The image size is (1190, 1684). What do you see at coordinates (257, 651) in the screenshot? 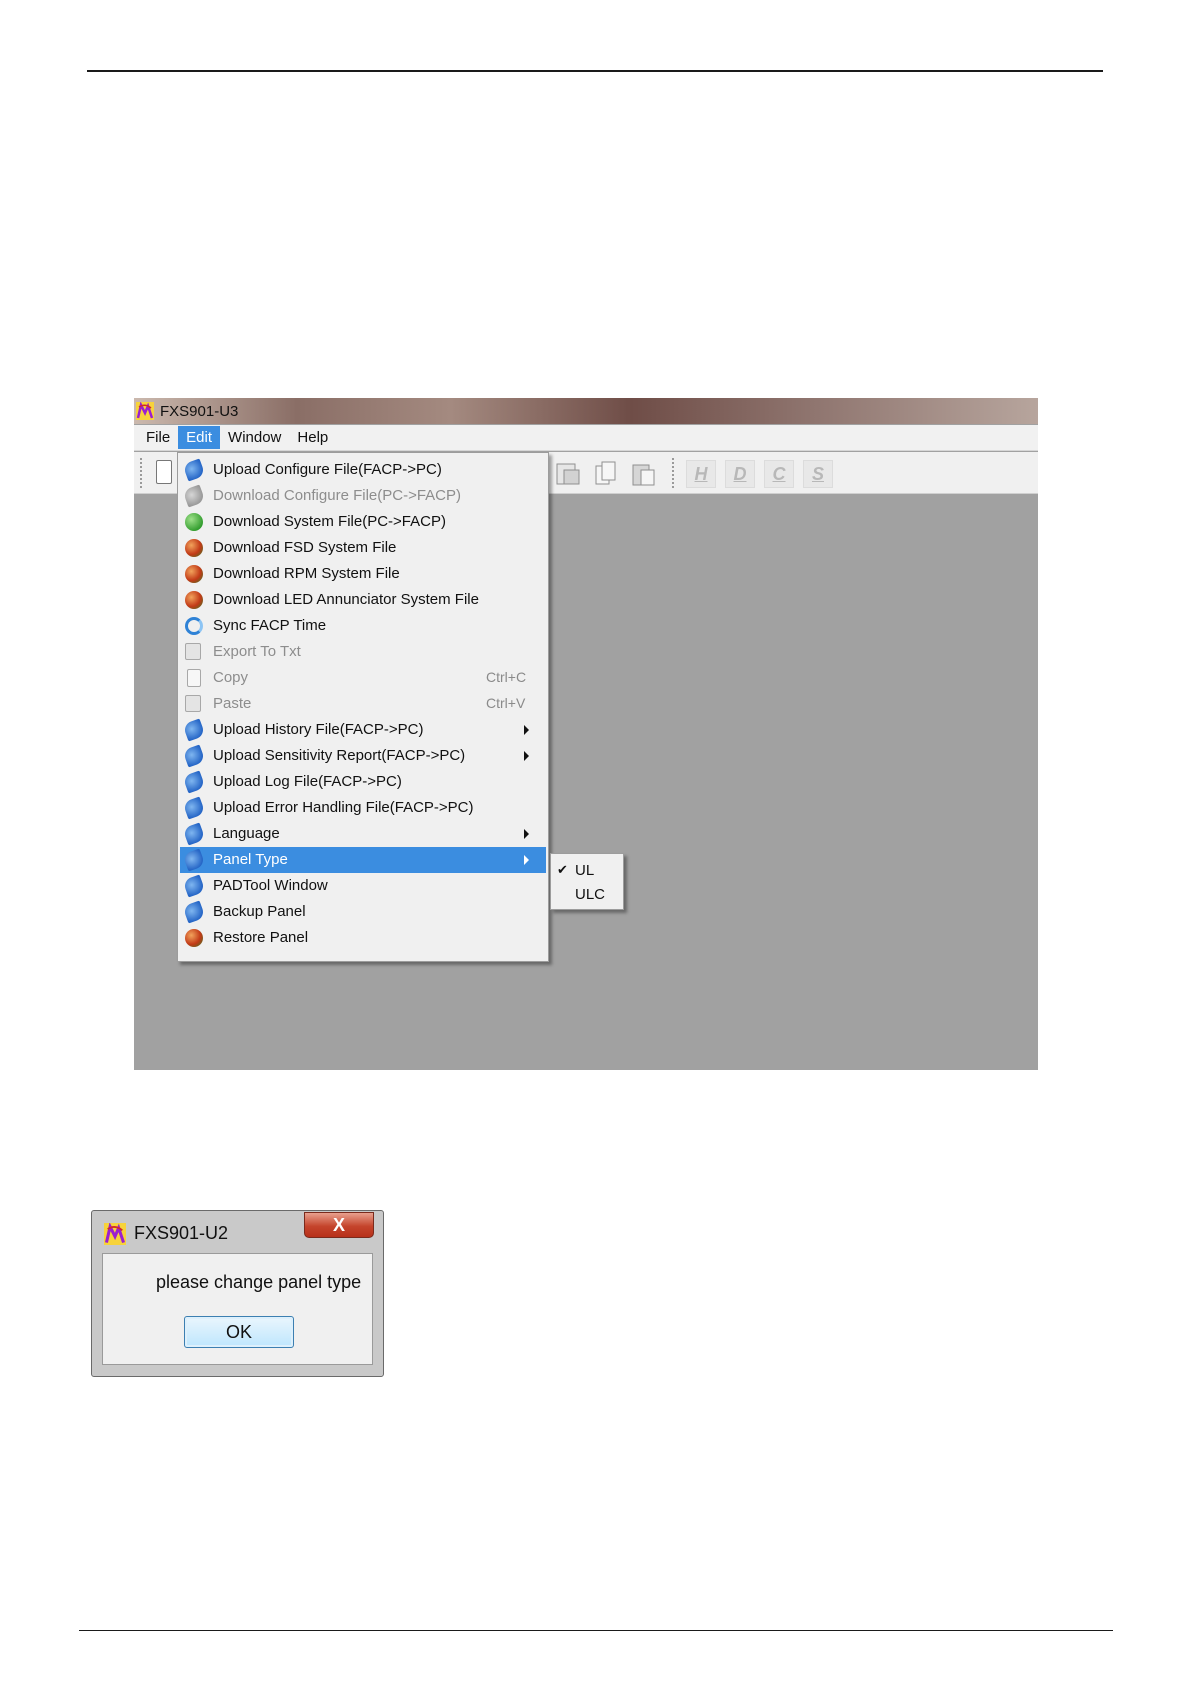
I see `menu-item-label: Export To Txt` at bounding box center [257, 651].